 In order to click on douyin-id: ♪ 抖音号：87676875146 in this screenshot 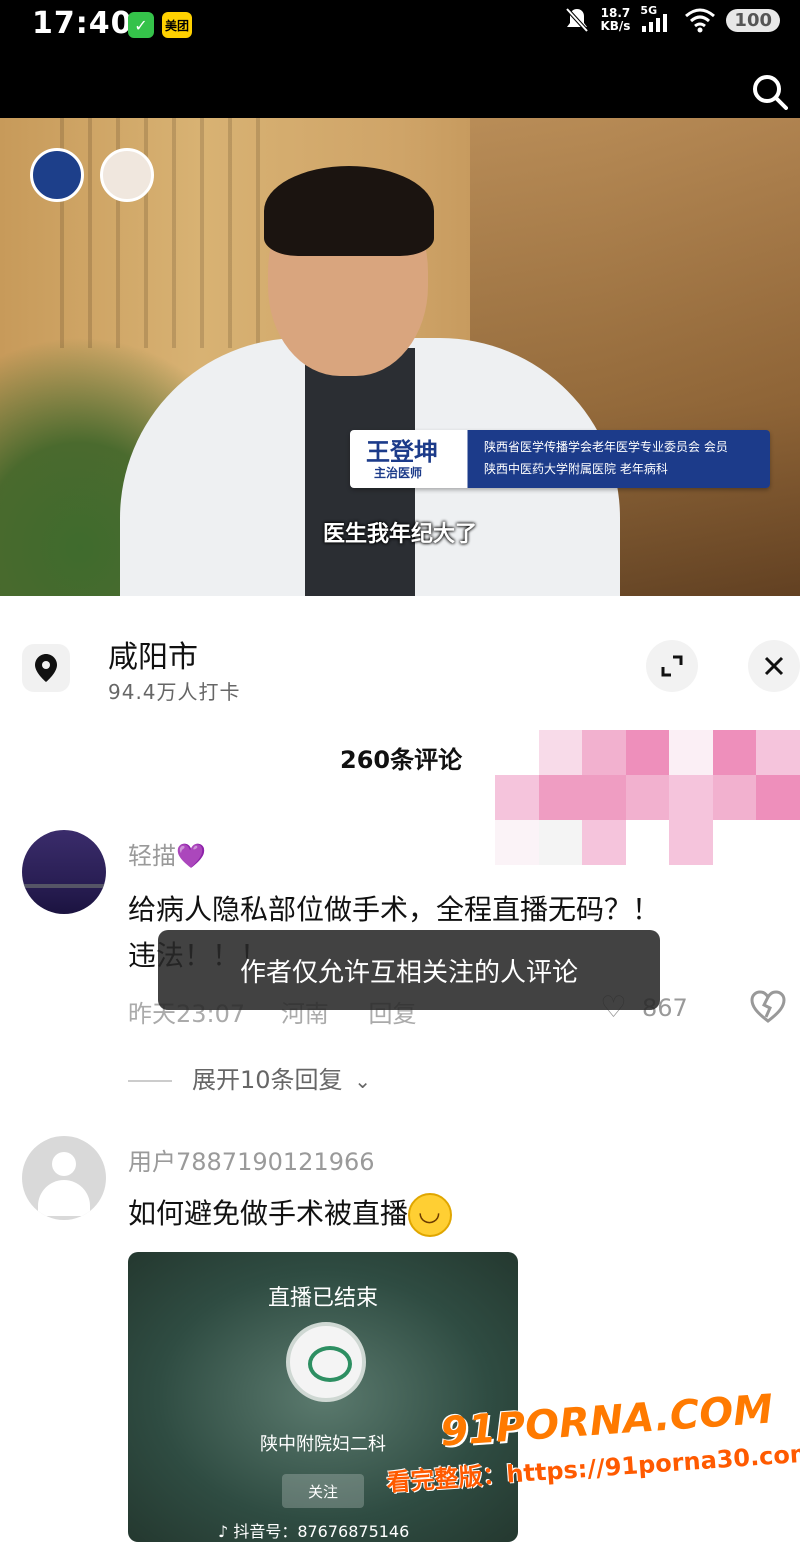, I will do `click(313, 1530)`.